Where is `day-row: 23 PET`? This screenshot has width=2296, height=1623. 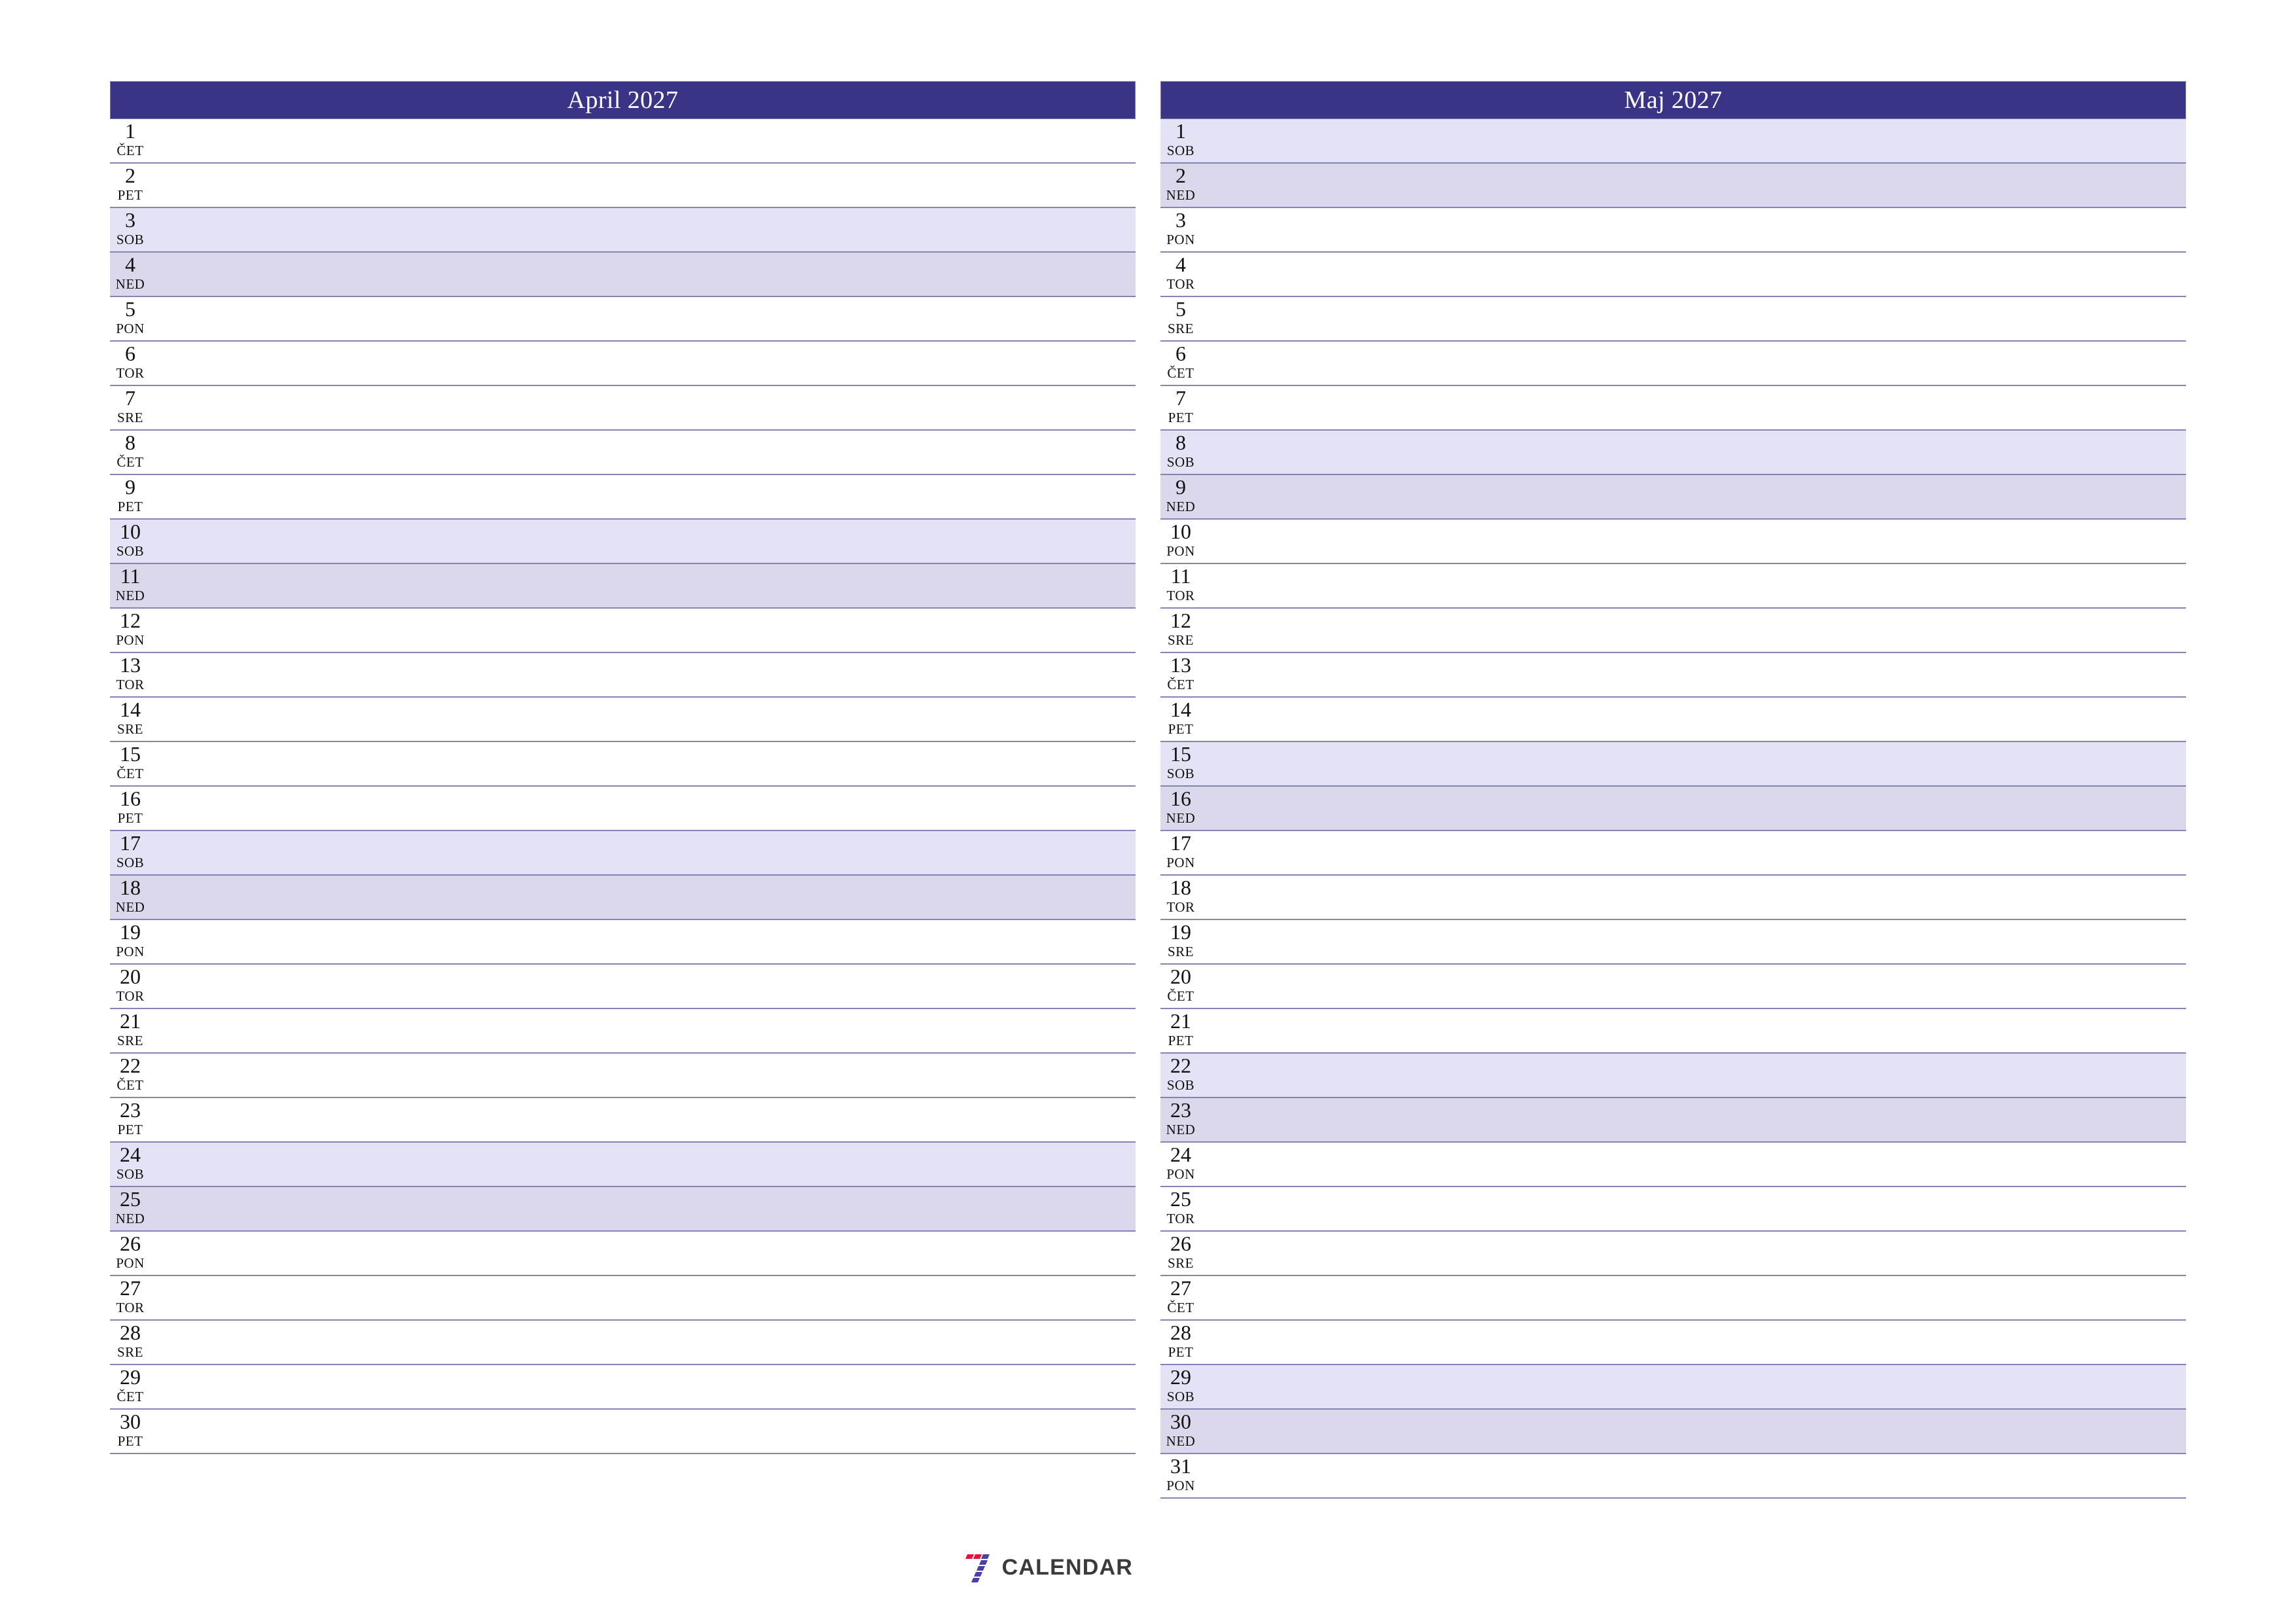
day-row: 23 PET is located at coordinates (623, 1120).